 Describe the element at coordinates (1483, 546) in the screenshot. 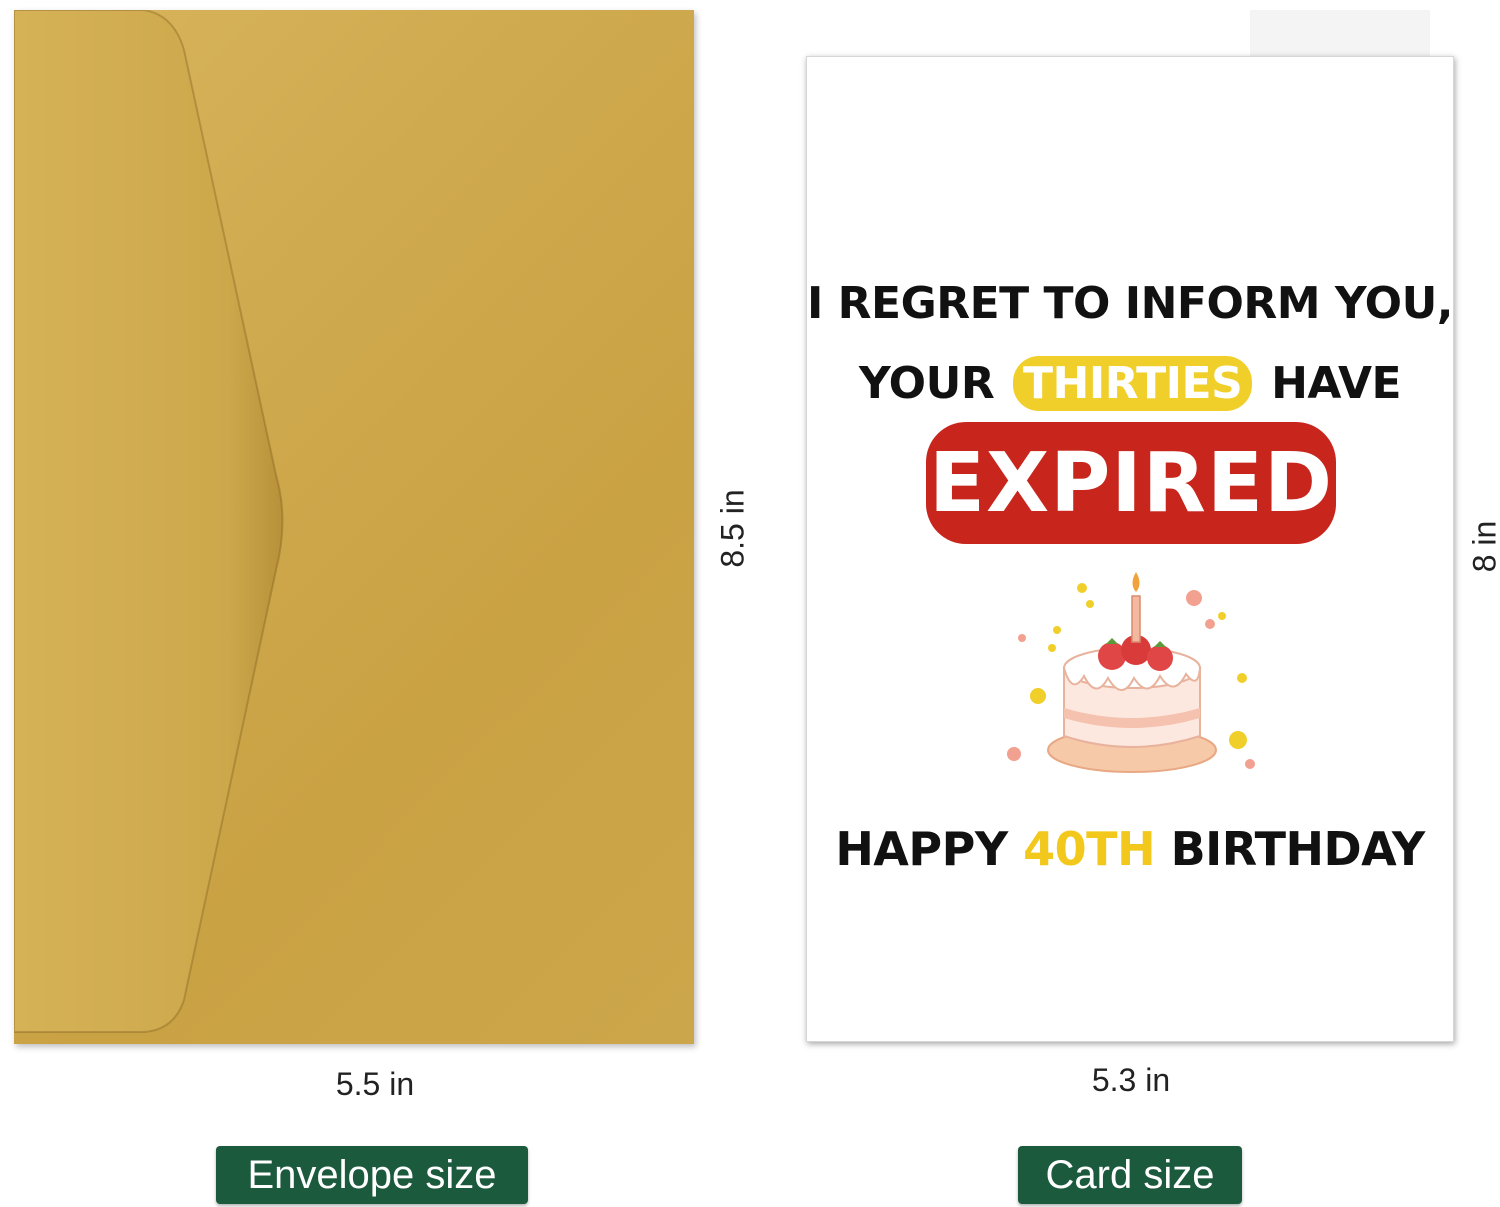

I see `card-height-label: 8 in` at that location.